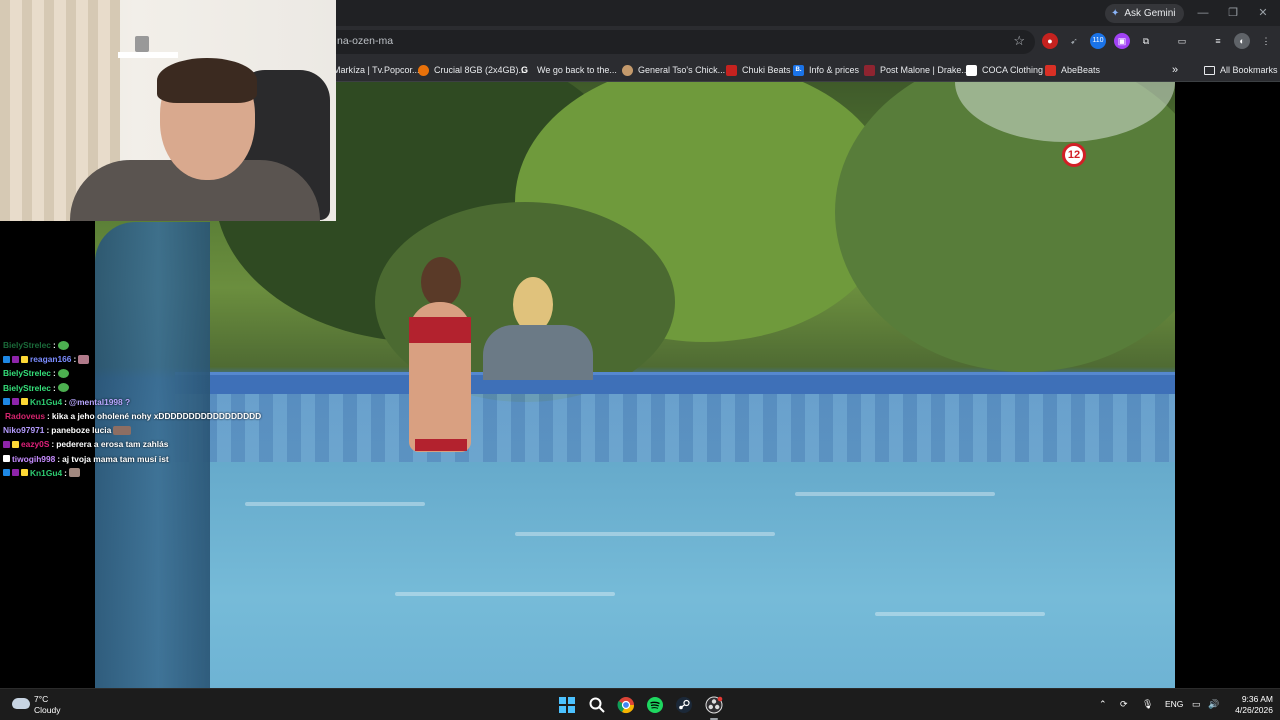 This screenshot has height=720, width=1280. Describe the element at coordinates (47, 710) in the screenshot. I see `weather-condition: Cloudy` at that location.